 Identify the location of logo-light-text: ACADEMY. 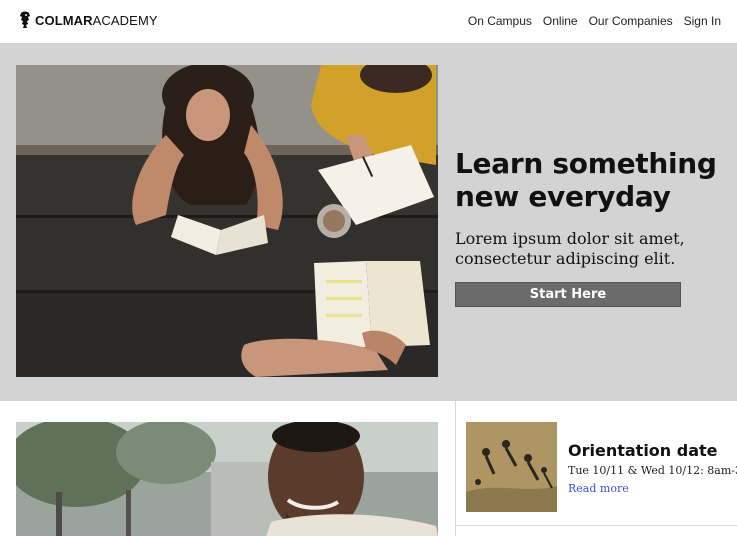
(125, 20).